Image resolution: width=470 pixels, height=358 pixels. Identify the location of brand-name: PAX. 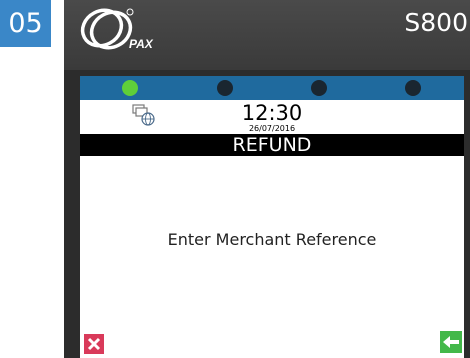
(141, 44).